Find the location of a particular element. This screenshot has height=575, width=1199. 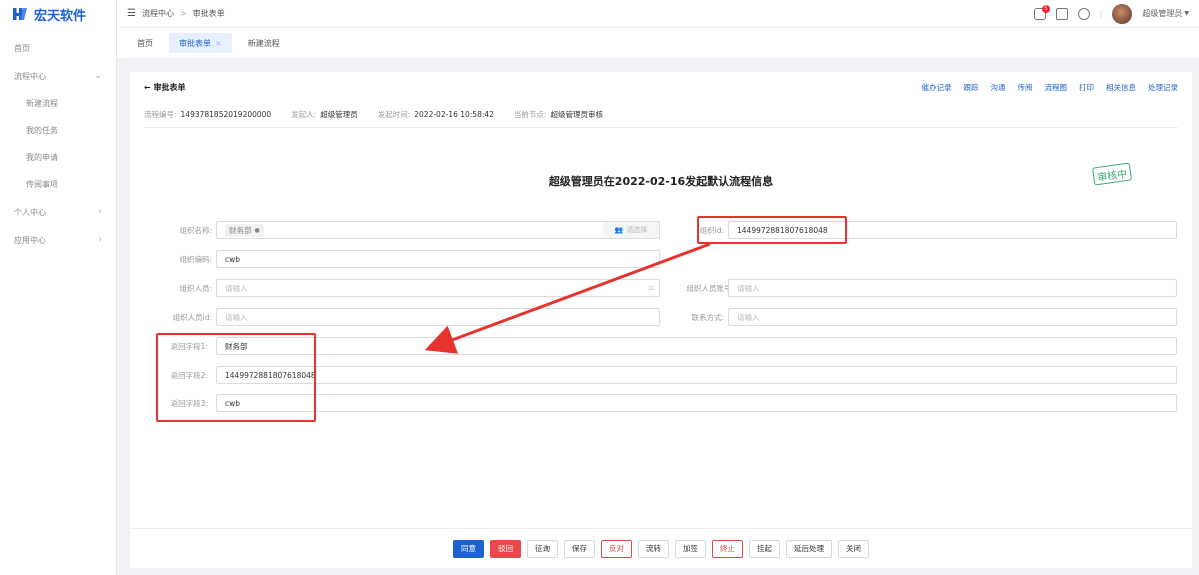

tab-label: 首页 is located at coordinates (145, 43).